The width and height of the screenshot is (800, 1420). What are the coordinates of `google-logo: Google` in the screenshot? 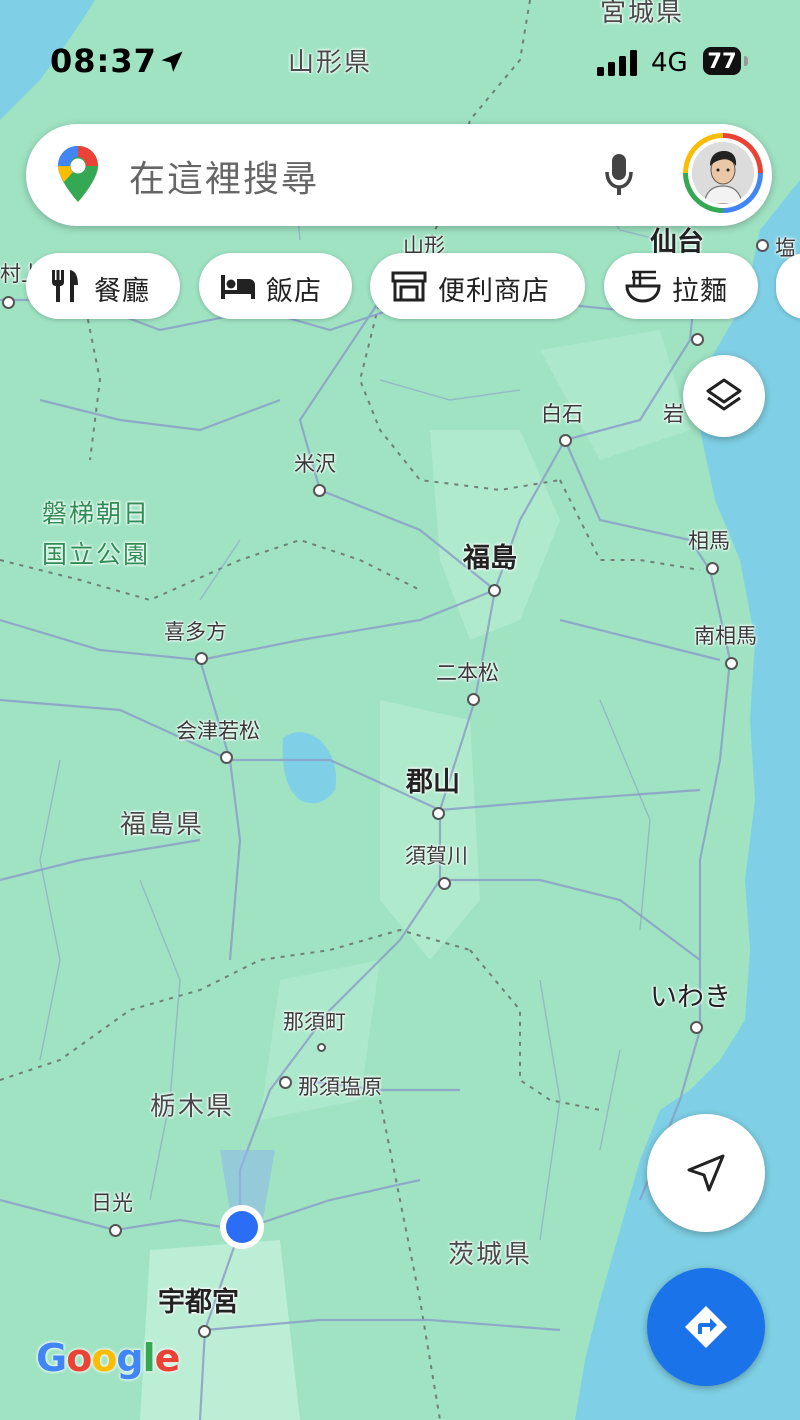 It's located at (108, 1358).